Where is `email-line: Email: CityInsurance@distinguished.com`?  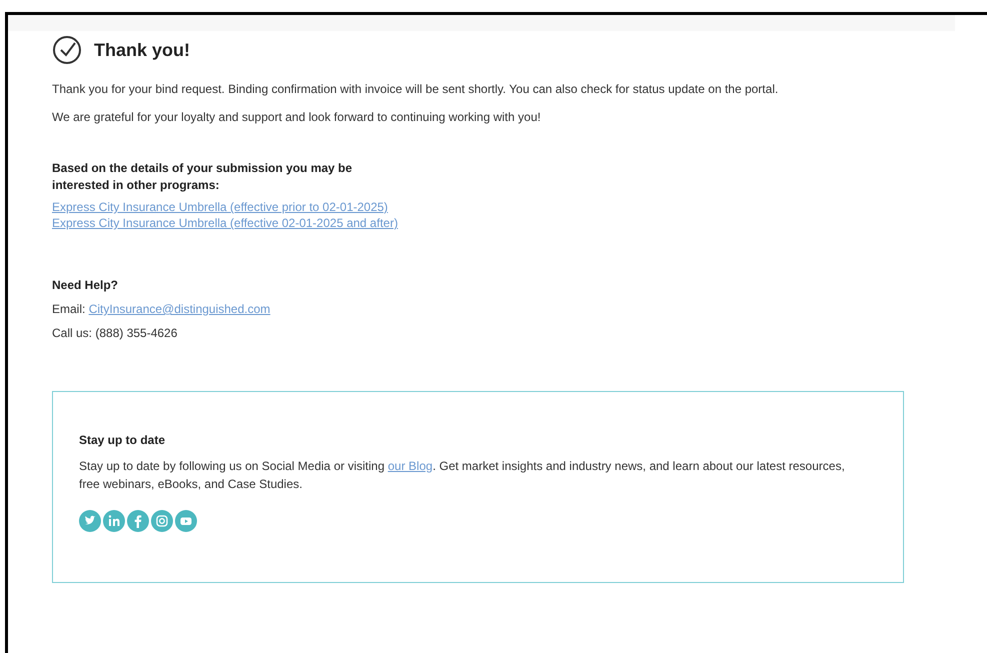 email-line: Email: CityInsurance@distinguished.com is located at coordinates (162, 309).